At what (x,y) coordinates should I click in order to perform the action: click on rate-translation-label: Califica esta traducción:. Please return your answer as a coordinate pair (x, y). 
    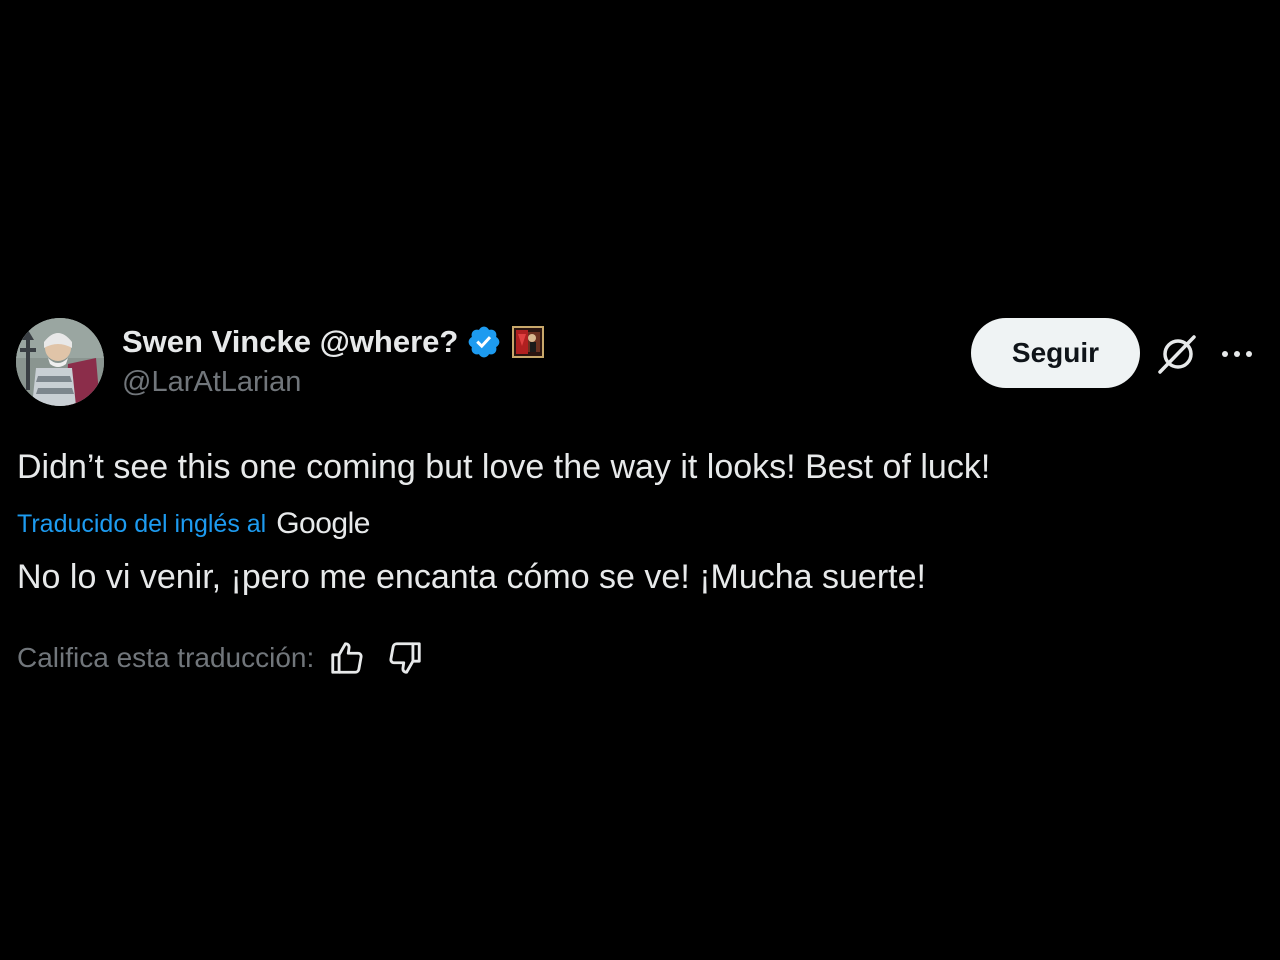
    Looking at the image, I should click on (166, 657).